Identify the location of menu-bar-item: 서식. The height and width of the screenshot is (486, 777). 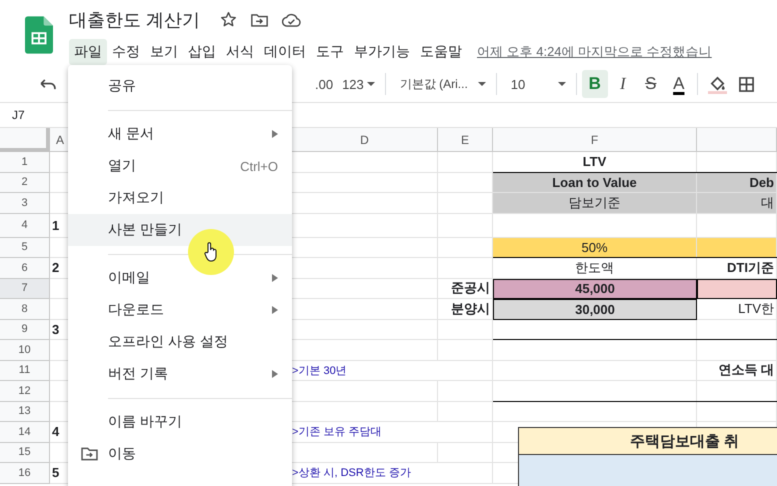
(240, 52).